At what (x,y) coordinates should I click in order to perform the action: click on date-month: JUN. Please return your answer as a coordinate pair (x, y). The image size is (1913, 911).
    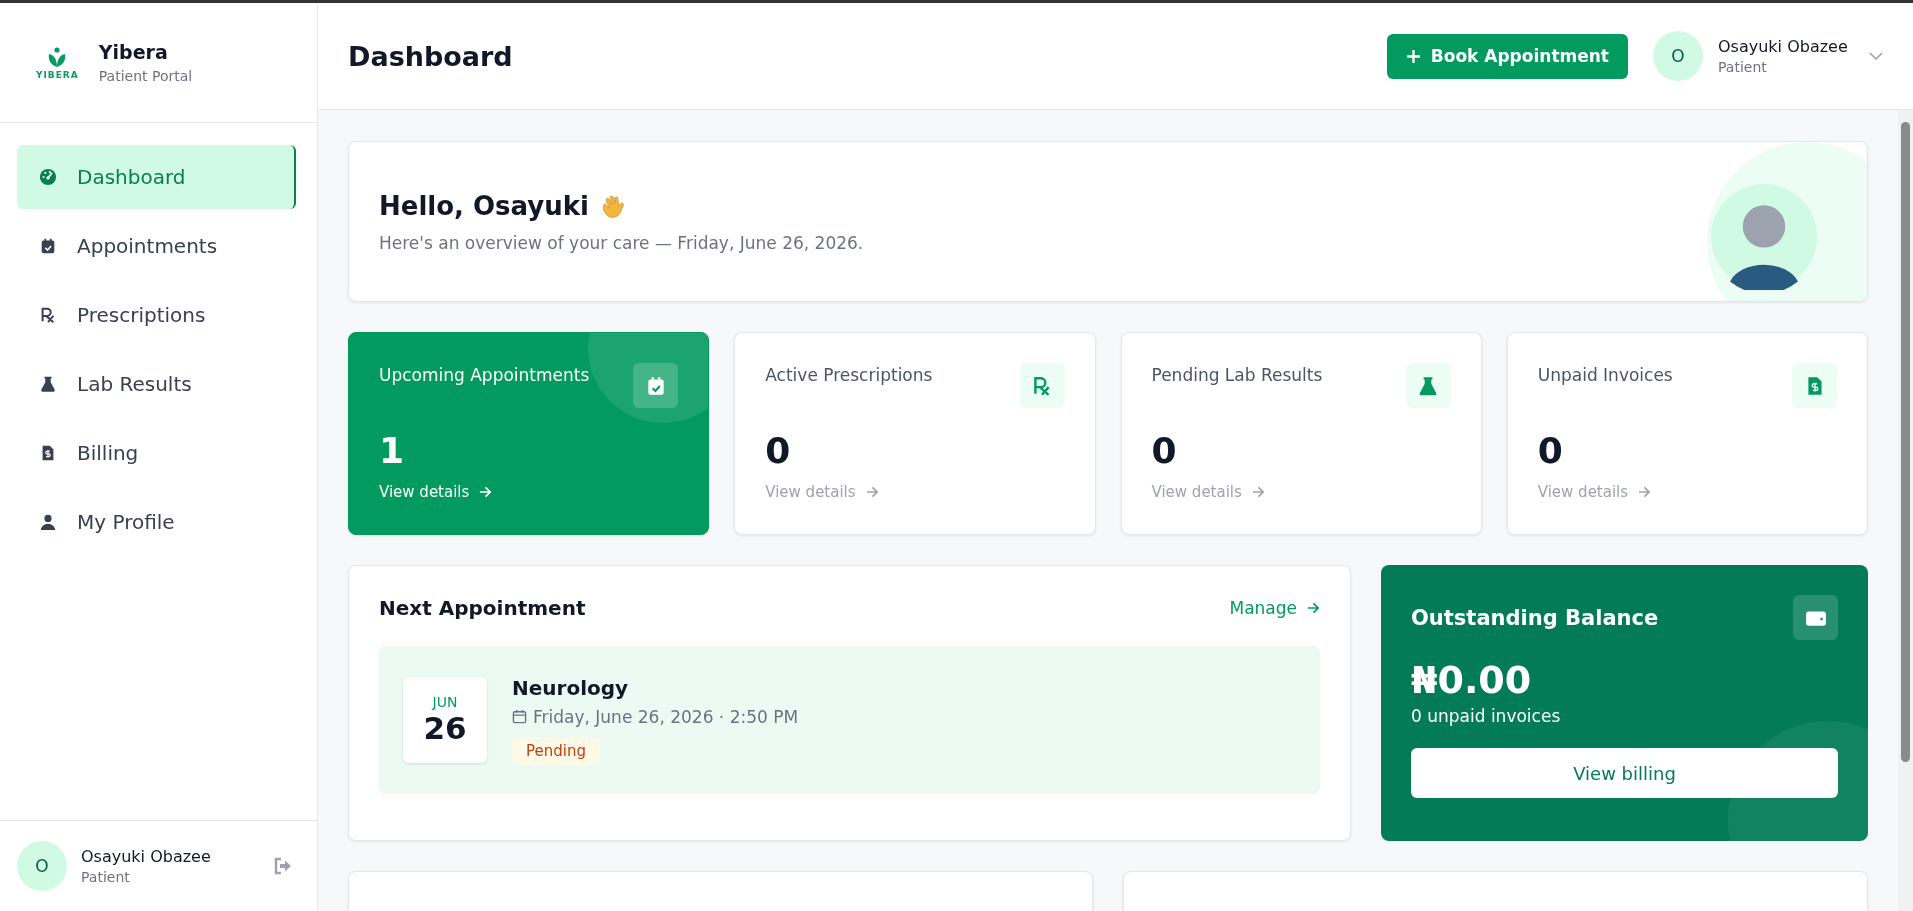
    Looking at the image, I should click on (445, 702).